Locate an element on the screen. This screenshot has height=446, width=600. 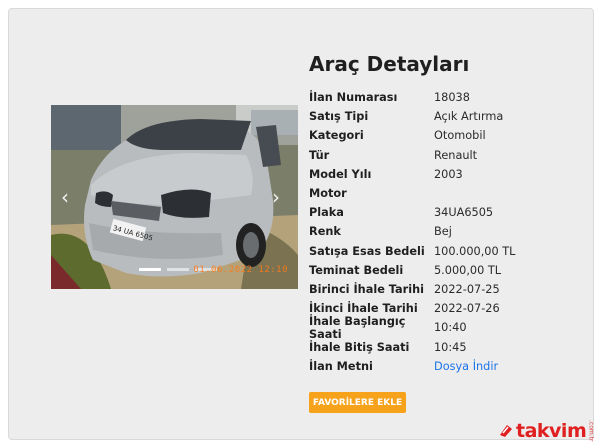
detail-label: Satışa Esas Bedeli is located at coordinates (367, 251).